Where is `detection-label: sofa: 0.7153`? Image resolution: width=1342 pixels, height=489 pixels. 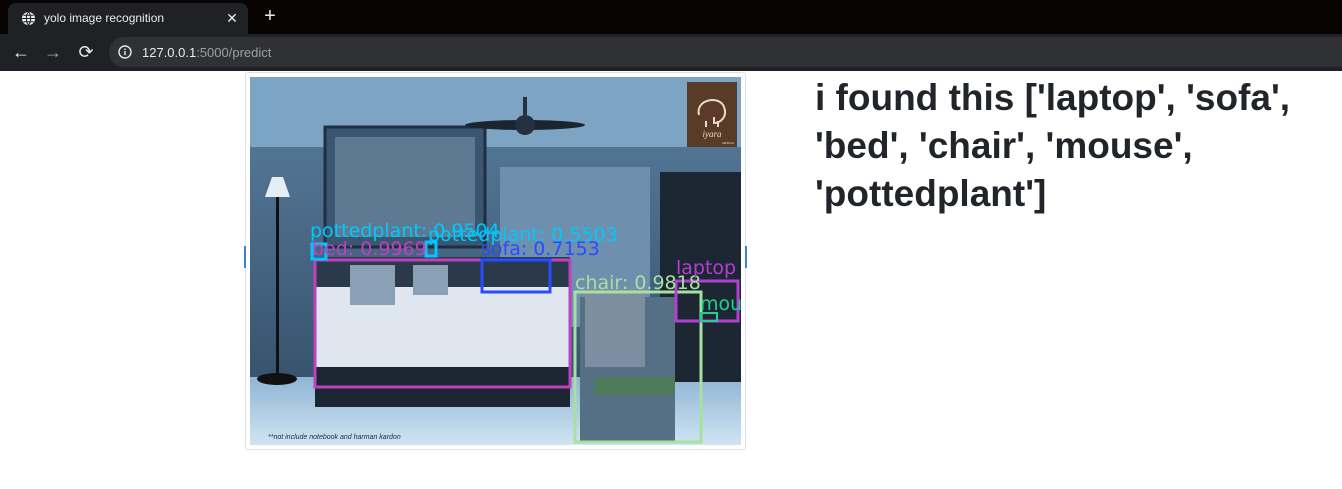
detection-label: sofa: 0.7153 is located at coordinates (540, 249).